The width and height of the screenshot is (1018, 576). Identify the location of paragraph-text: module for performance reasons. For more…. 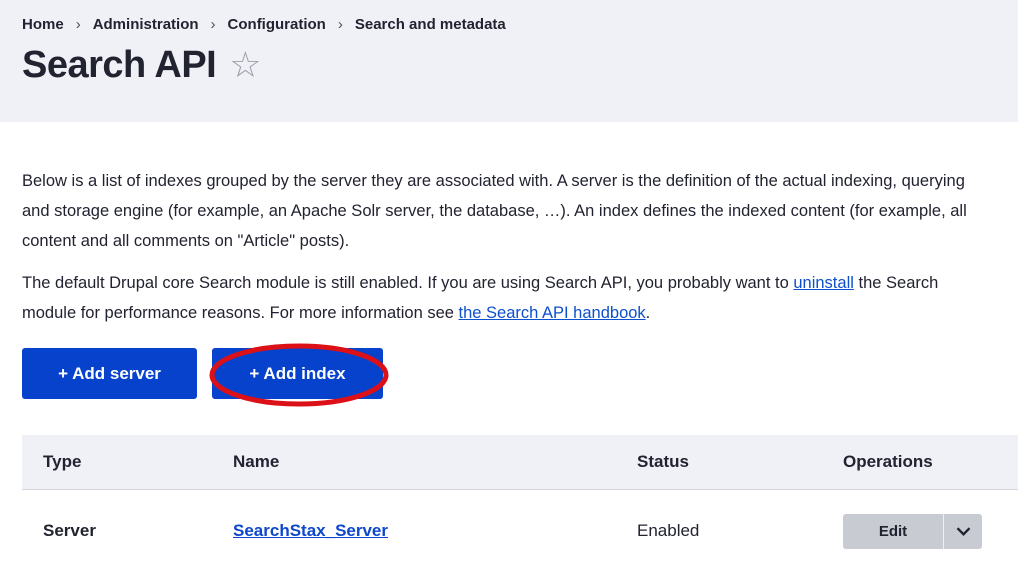
(240, 313).